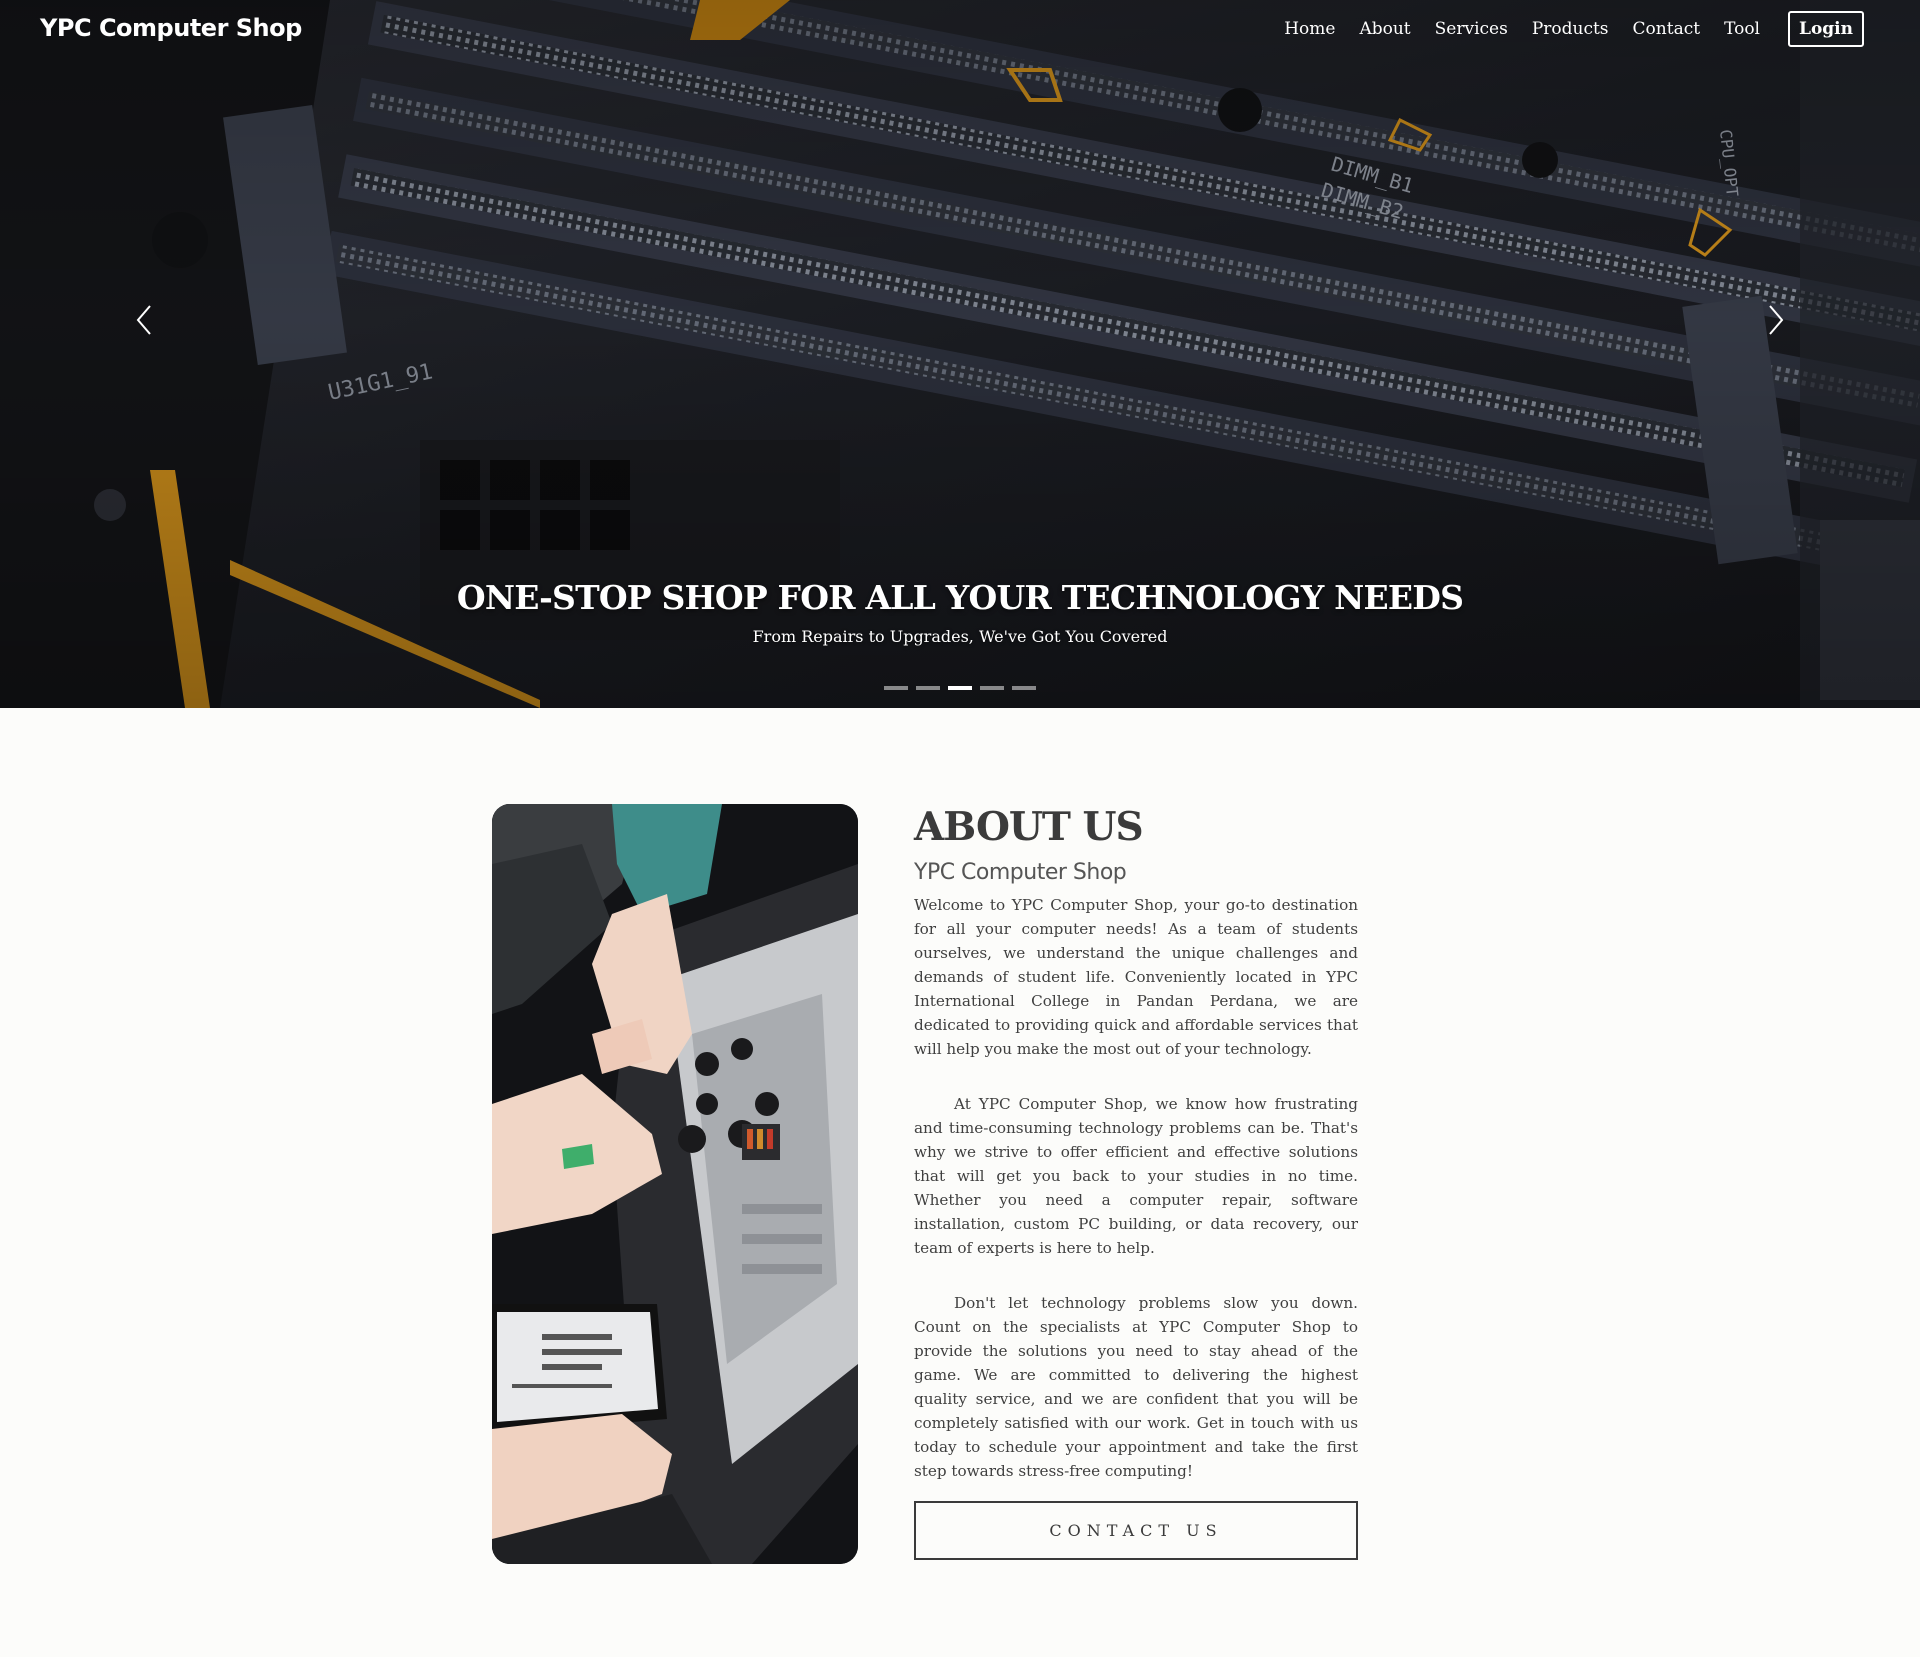  I want to click on chevron-left-icon, so click(143, 320).